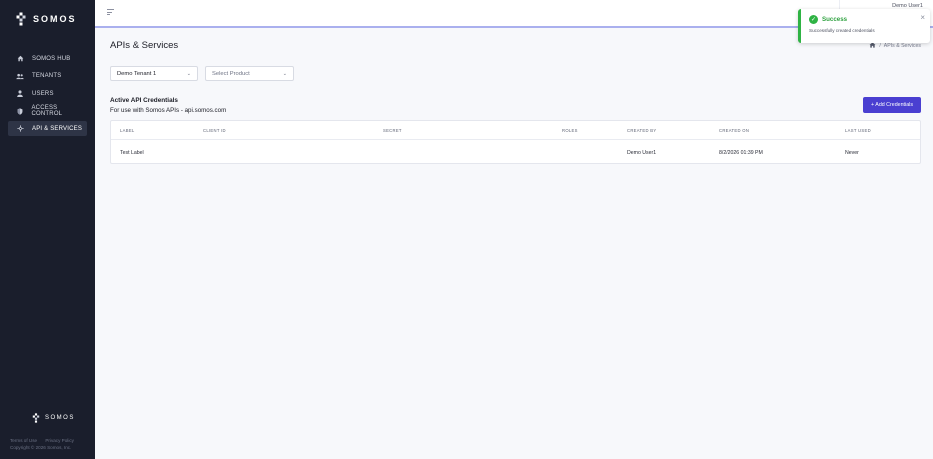 The image size is (933, 459). Describe the element at coordinates (20, 129) in the screenshot. I see `api-icon` at that location.